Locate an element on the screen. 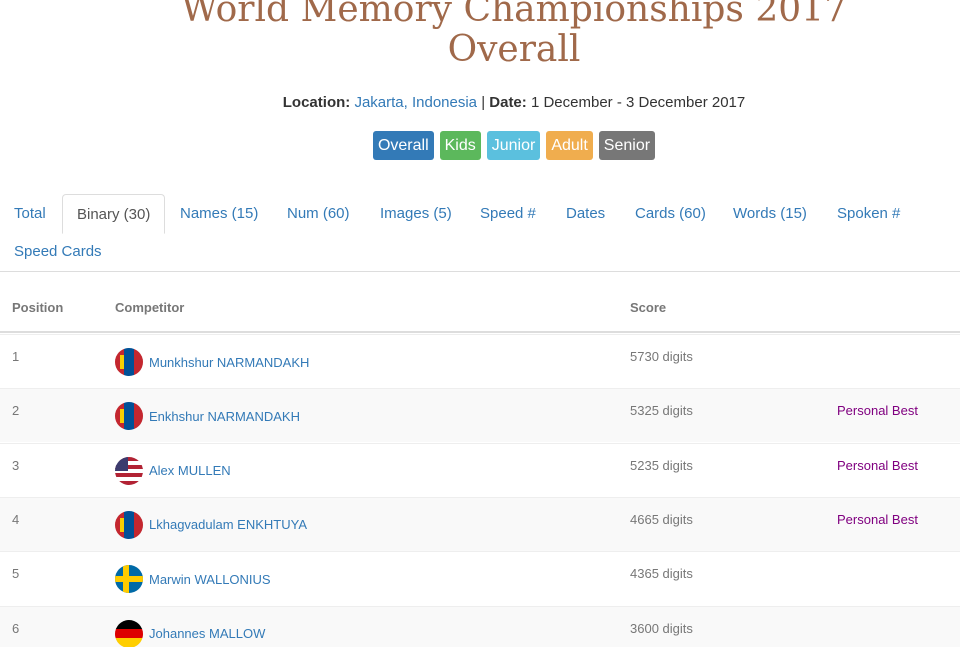 Image resolution: width=960 pixels, height=647 pixels. page-title: World Memory Championships 2017 Overall is located at coordinates (480, 35).